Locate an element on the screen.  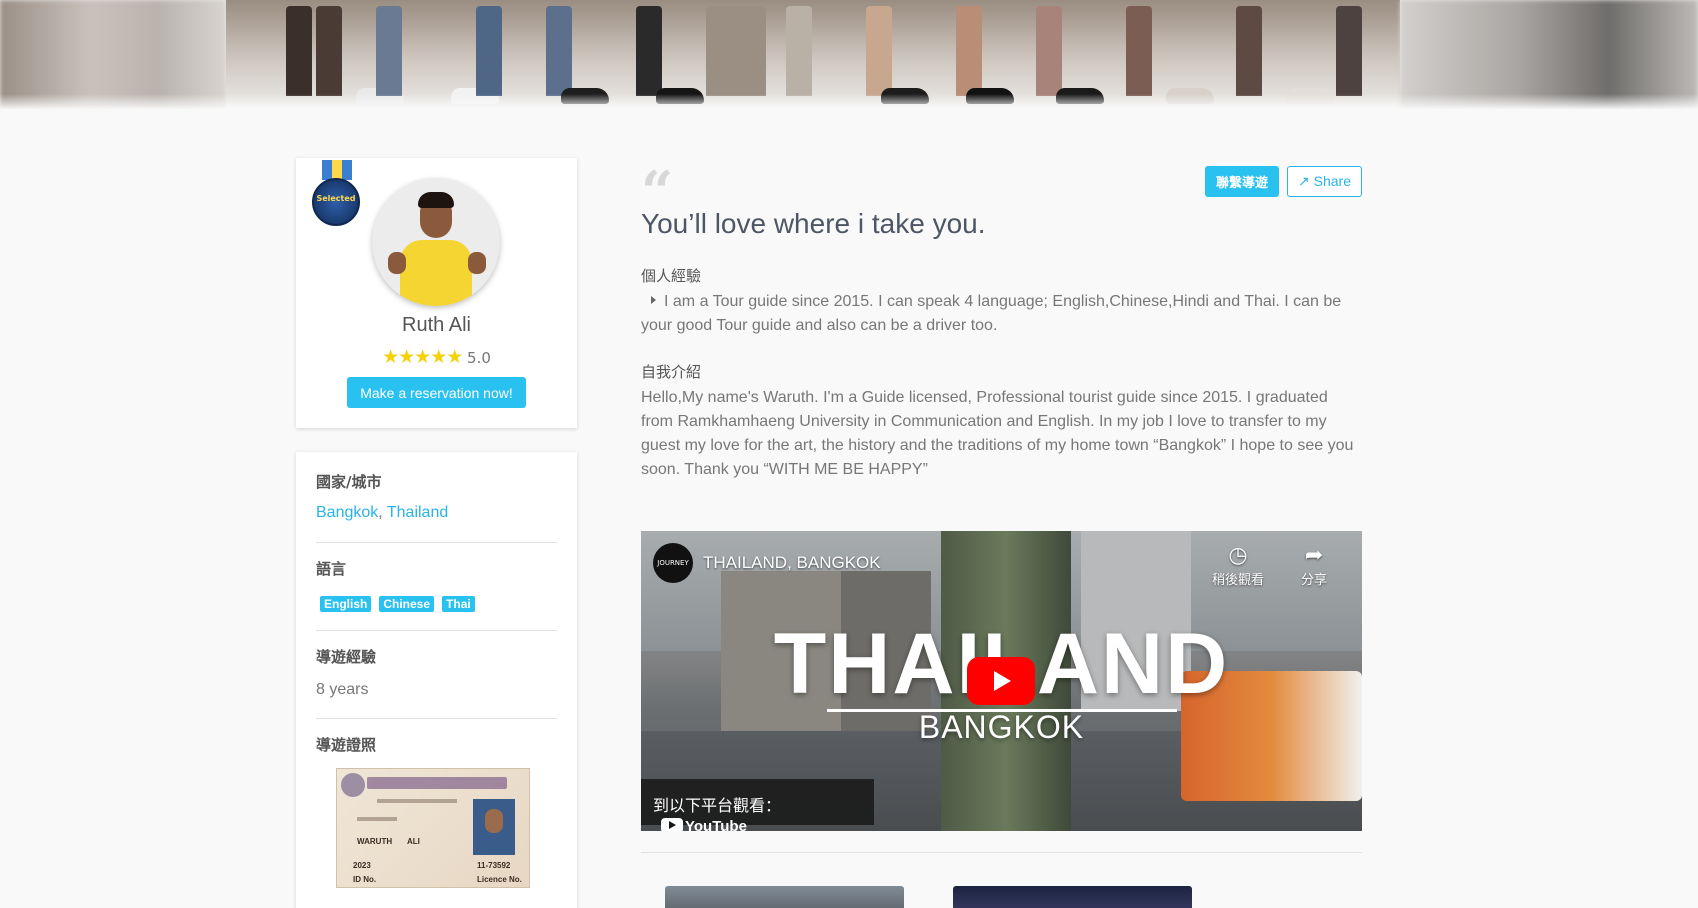
channel-logo: JOURNEY is located at coordinates (673, 563).